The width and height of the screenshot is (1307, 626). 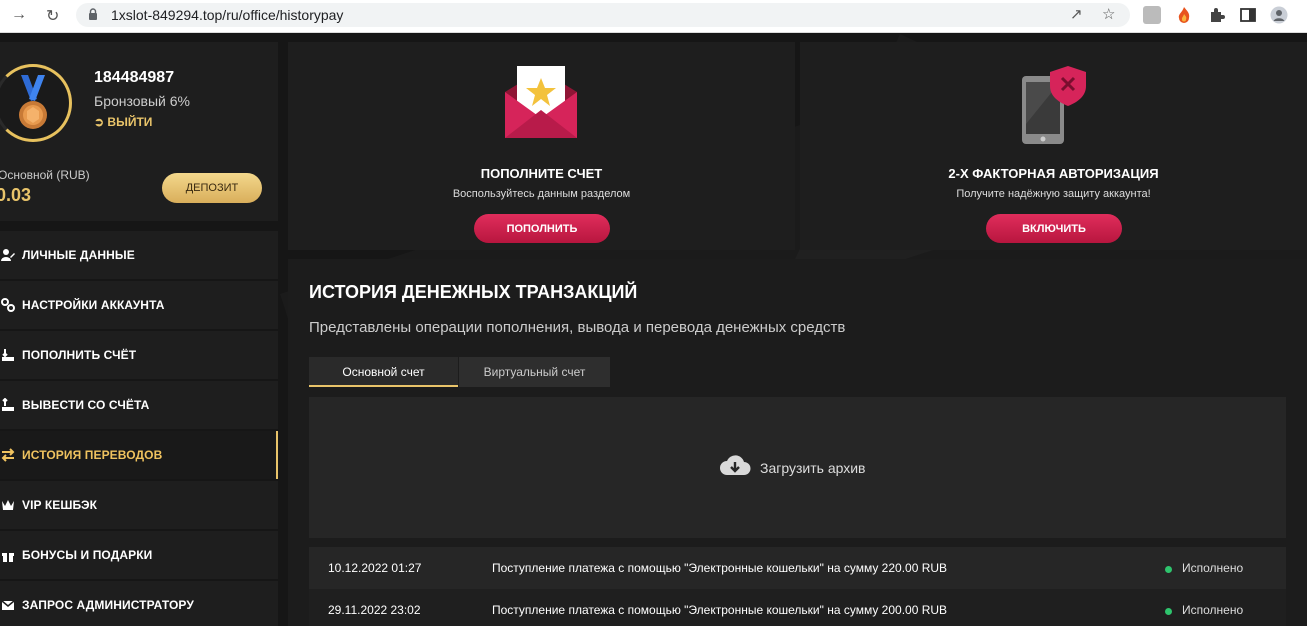 I want to click on enable-twofa-button: ВКЛЮЧИТЬ, so click(x=1054, y=228).